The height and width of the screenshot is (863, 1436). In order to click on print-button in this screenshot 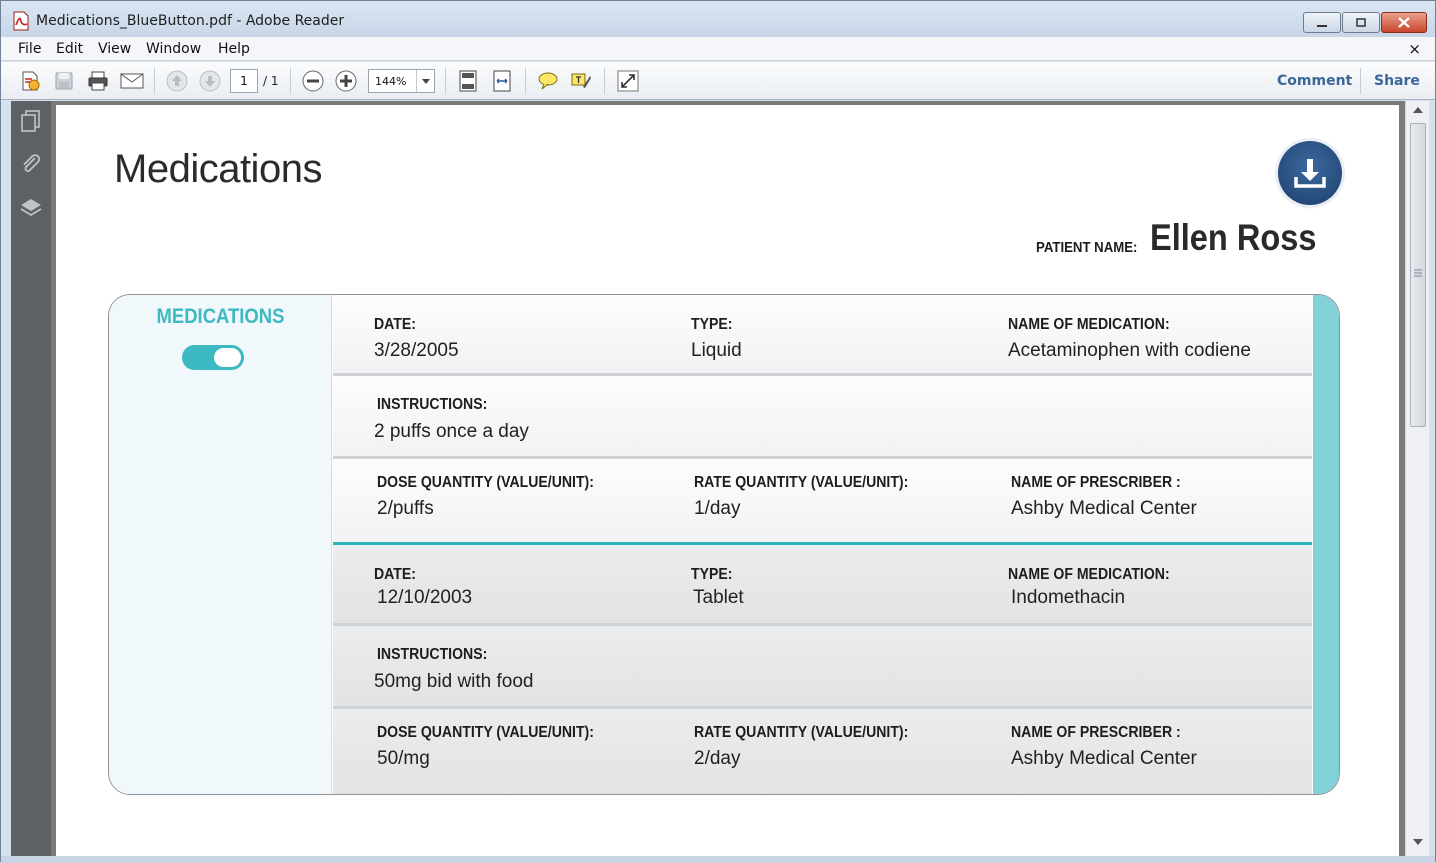, I will do `click(98, 81)`.